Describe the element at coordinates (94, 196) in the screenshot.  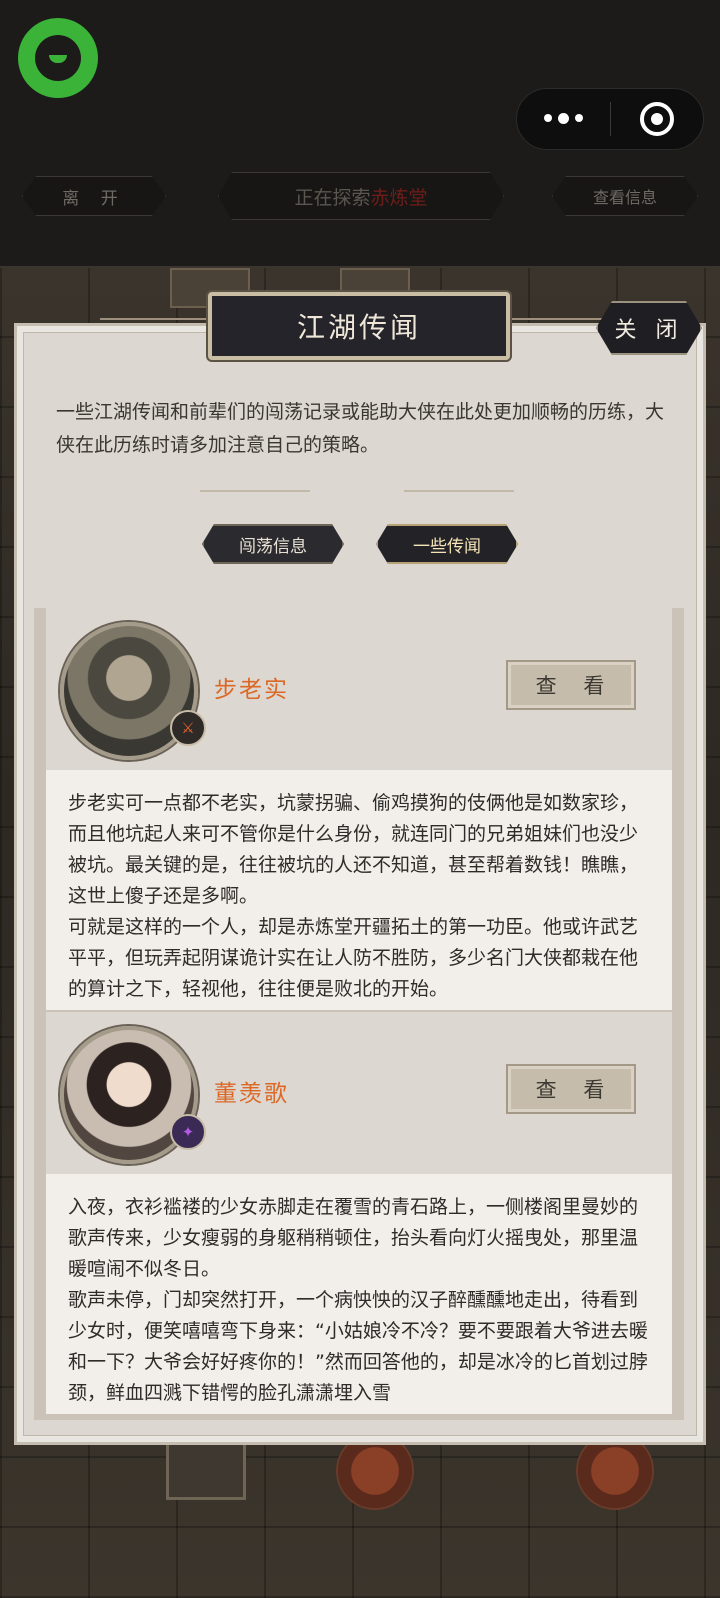
I see `leave-button: 离 开` at that location.